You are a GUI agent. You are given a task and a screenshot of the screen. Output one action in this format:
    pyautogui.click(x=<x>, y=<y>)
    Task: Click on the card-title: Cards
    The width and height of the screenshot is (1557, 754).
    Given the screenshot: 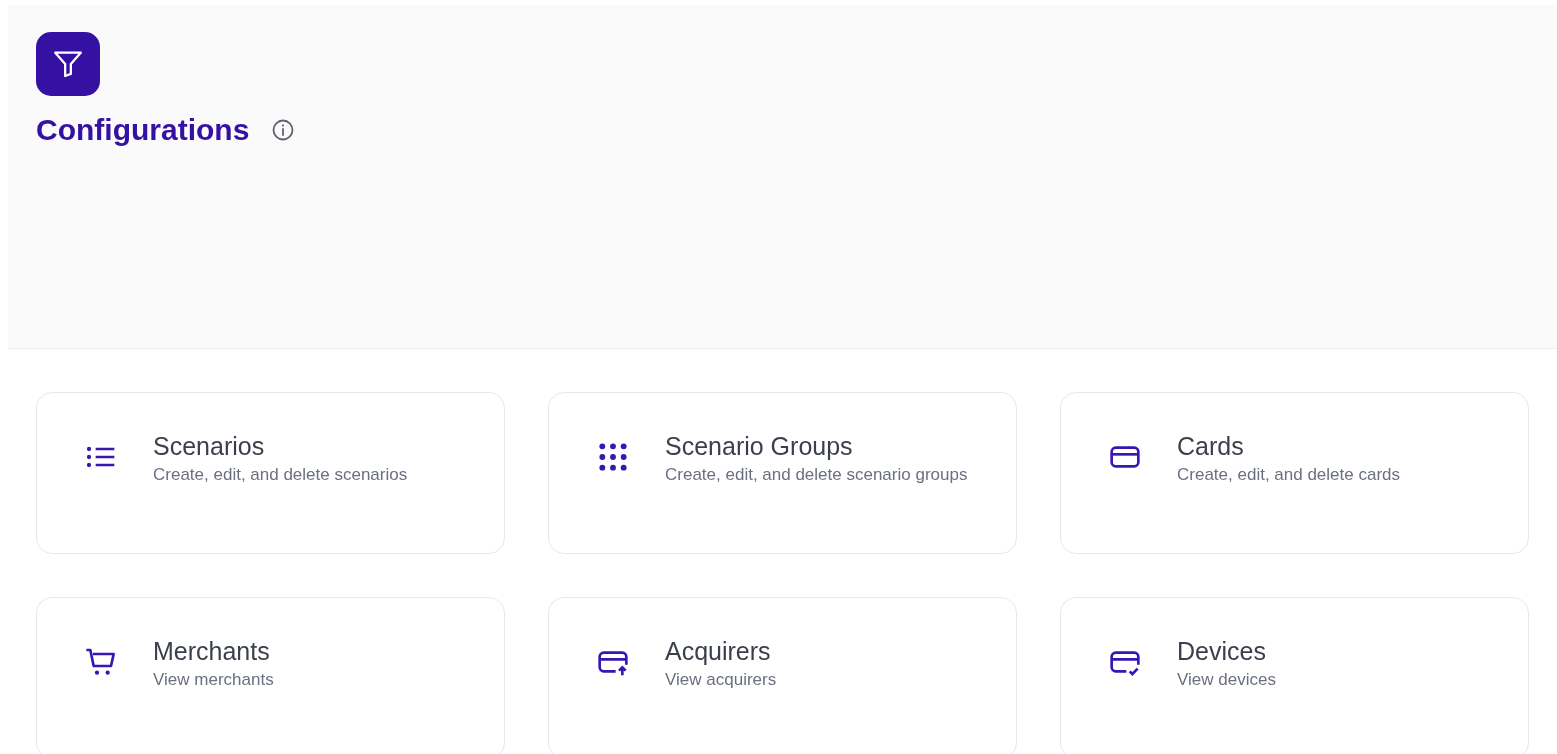 What is the action you would take?
    pyautogui.click(x=1211, y=446)
    